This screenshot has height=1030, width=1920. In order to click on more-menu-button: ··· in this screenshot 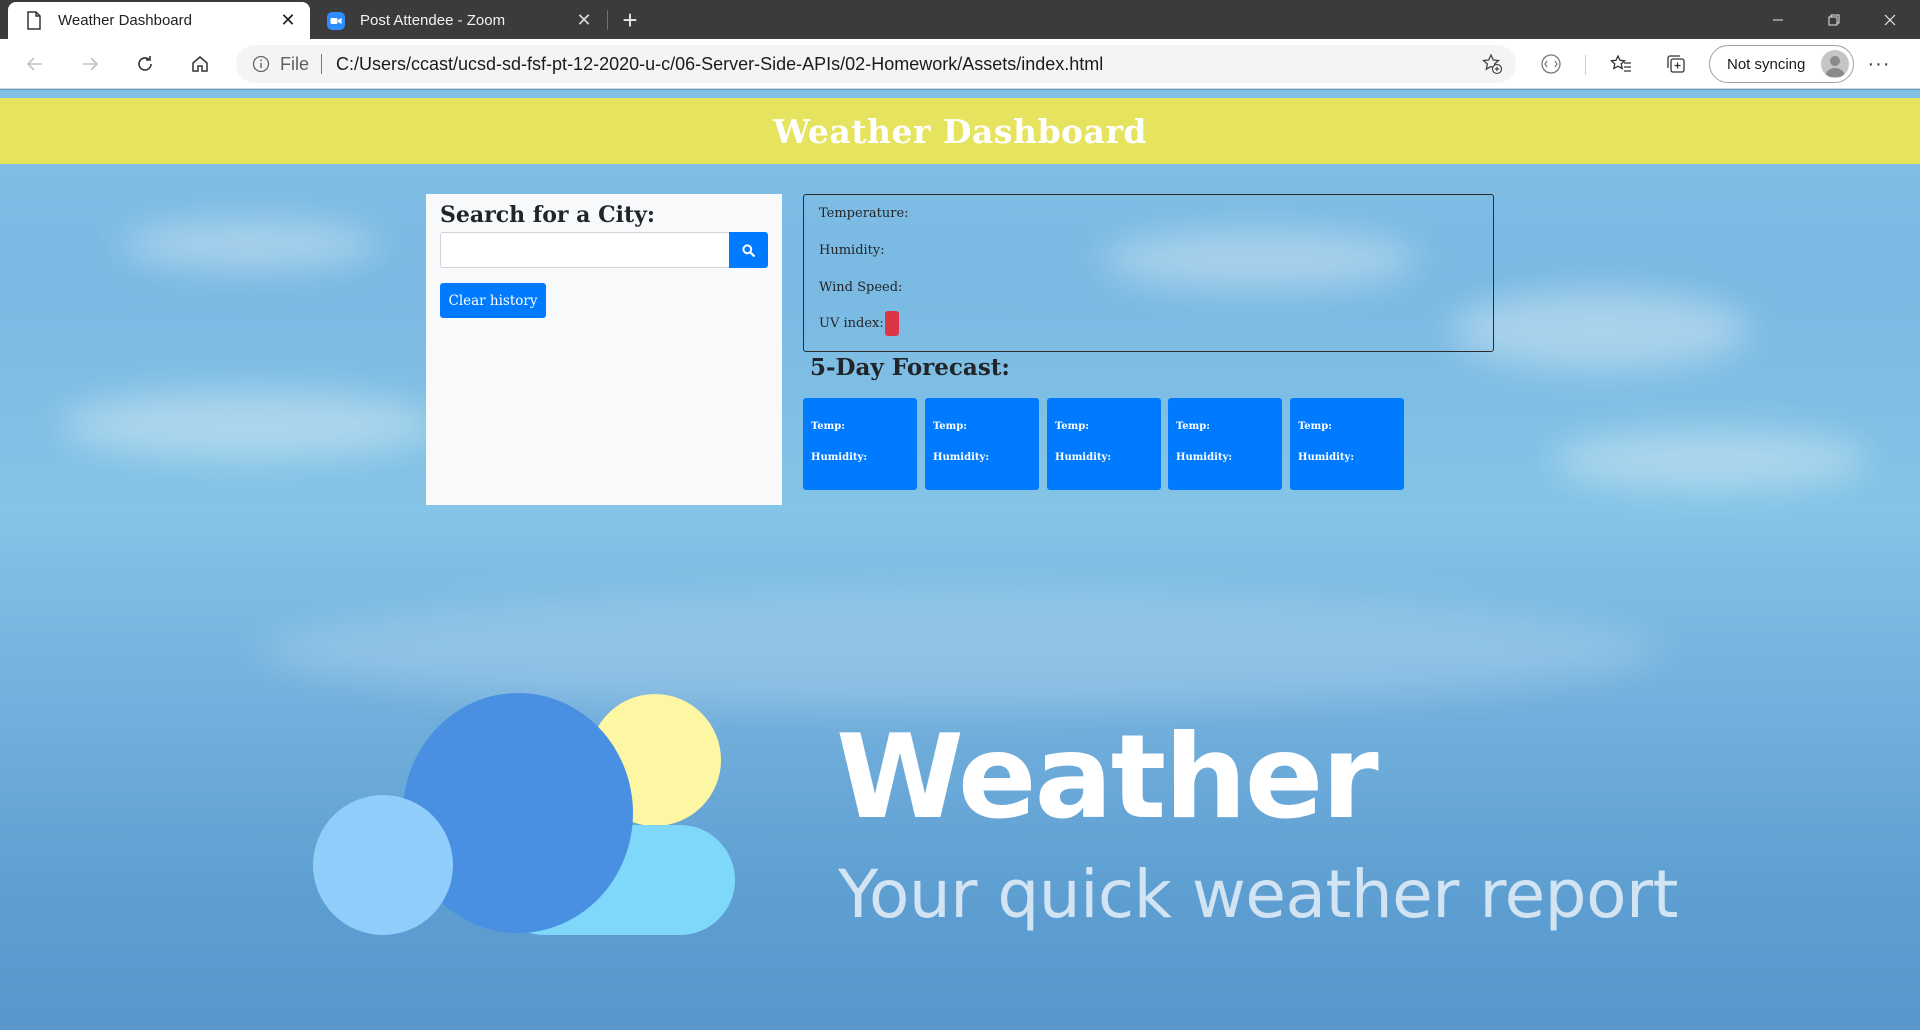, I will do `click(1879, 64)`.